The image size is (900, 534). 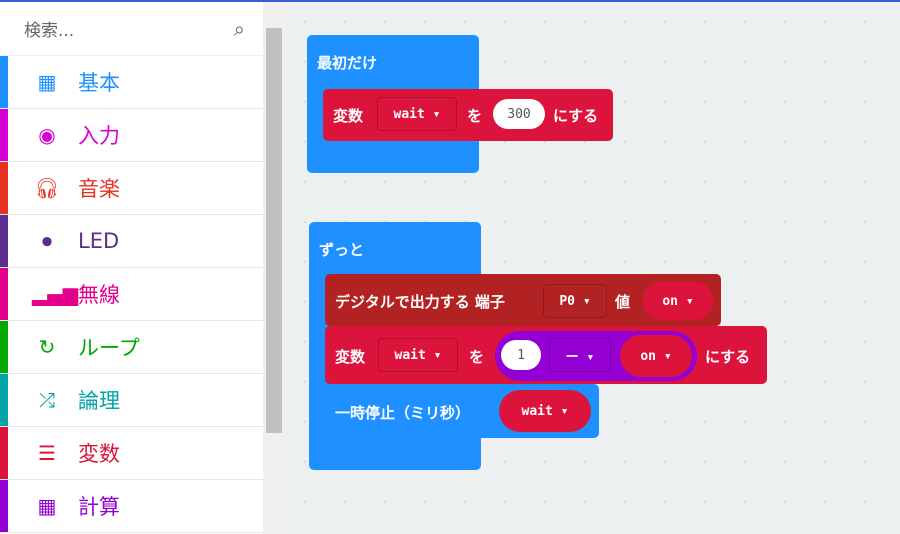 What do you see at coordinates (131, 400) in the screenshot?
I see `category-6: ⤮ 論理` at bounding box center [131, 400].